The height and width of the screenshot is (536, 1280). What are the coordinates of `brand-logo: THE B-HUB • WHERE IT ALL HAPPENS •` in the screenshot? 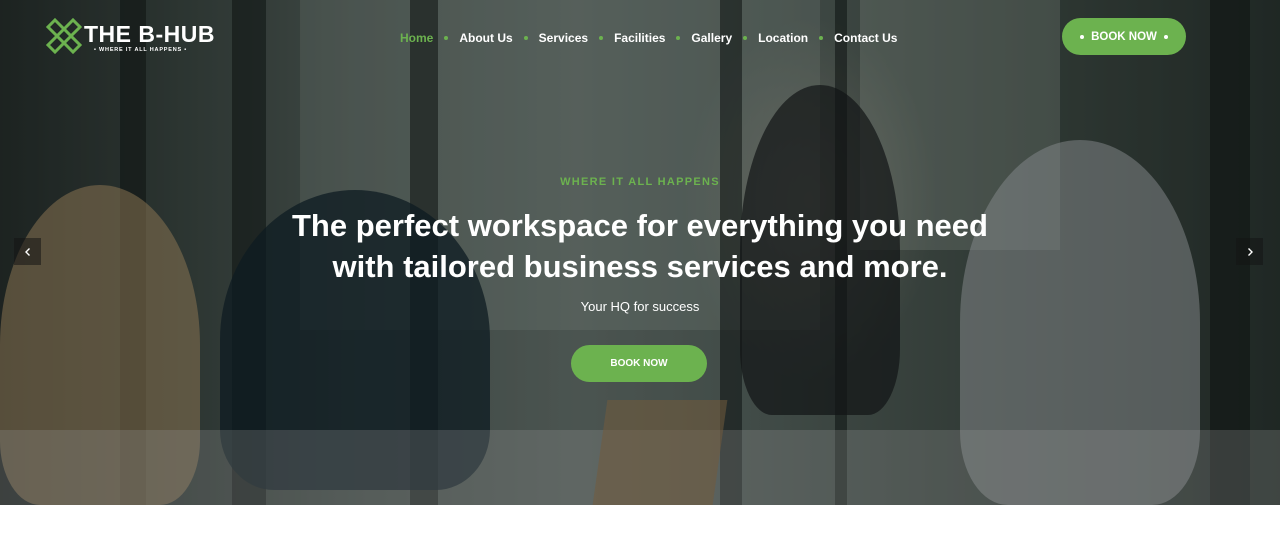 It's located at (130, 38).